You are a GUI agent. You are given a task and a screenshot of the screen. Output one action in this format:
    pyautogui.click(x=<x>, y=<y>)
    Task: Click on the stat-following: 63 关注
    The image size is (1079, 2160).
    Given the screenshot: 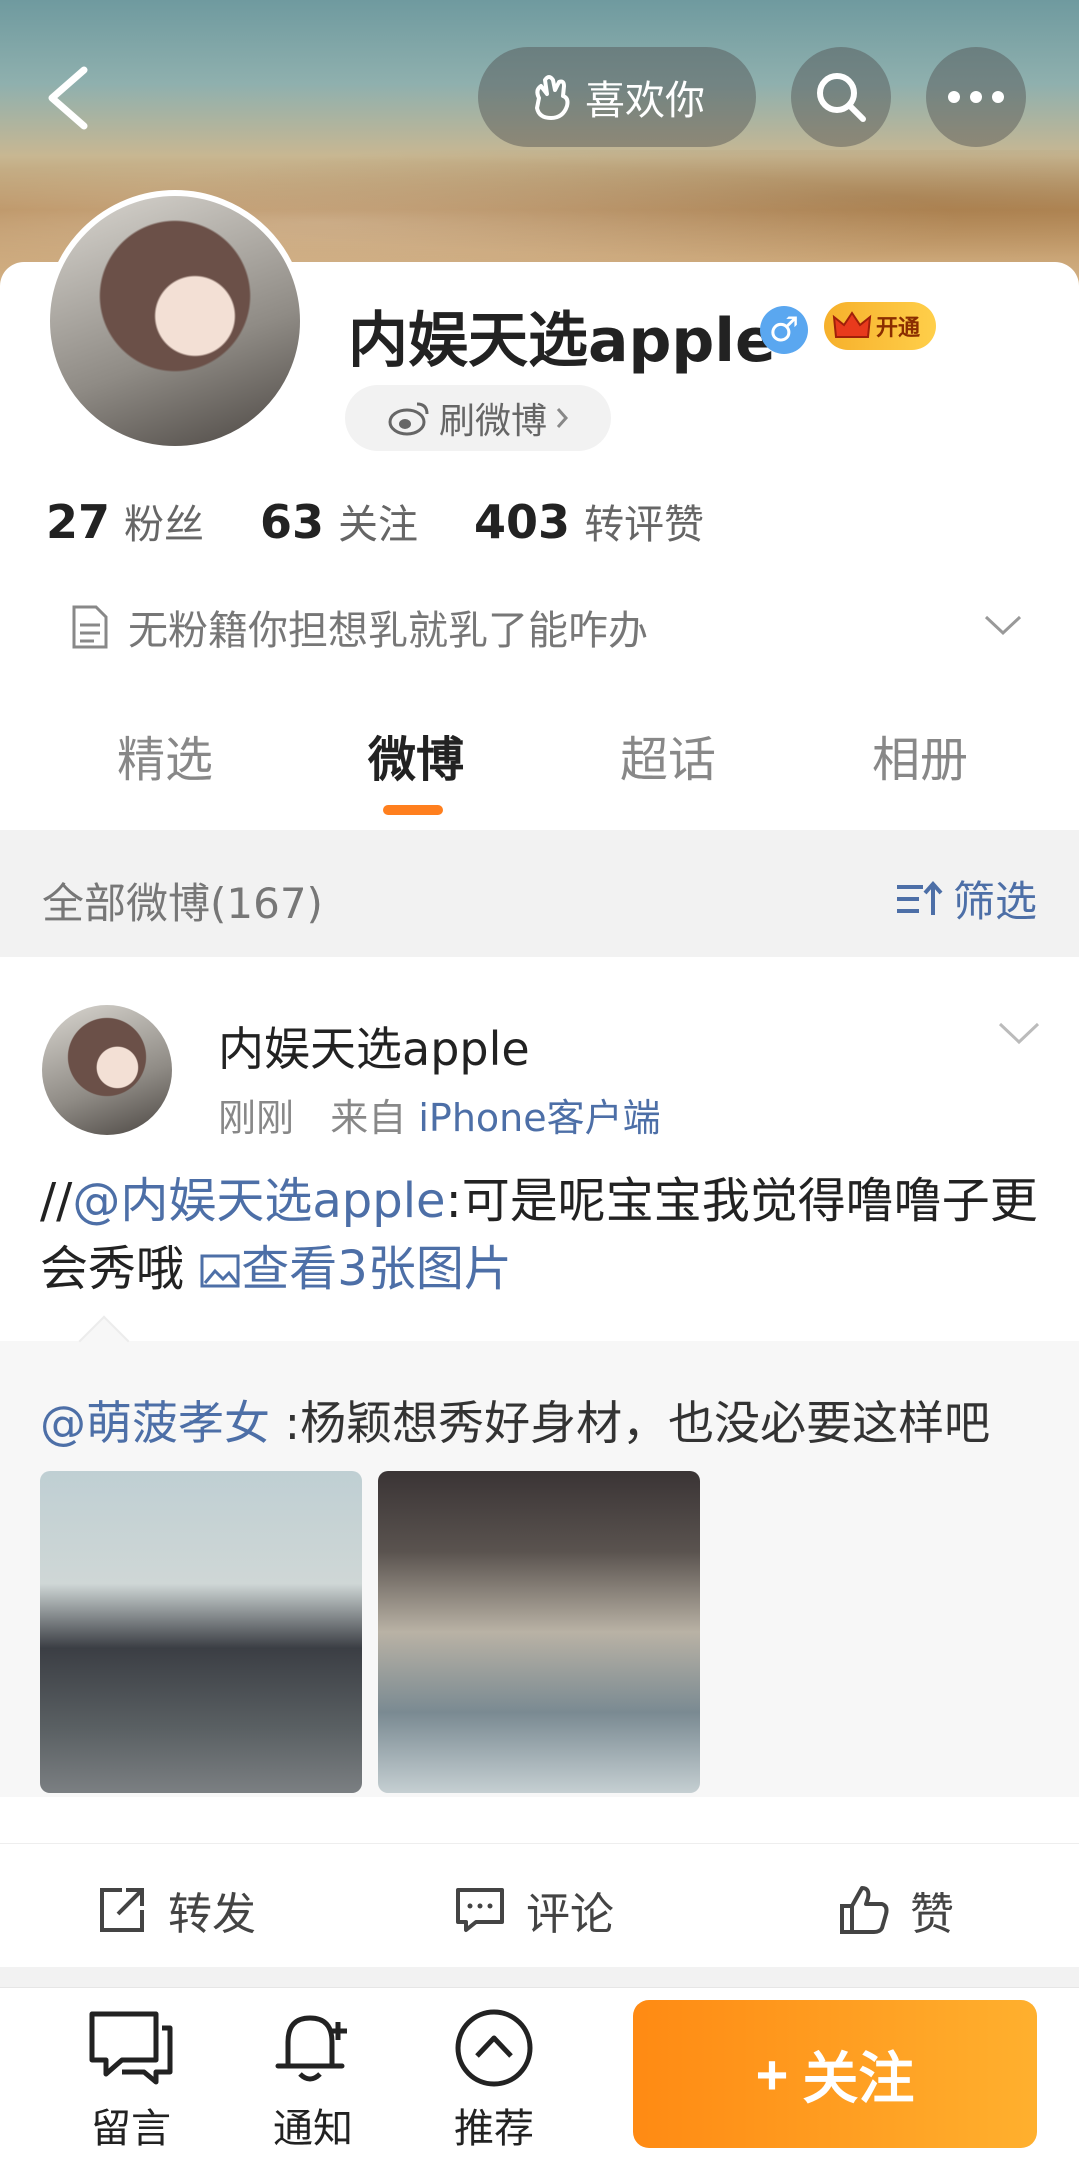 What is the action you would take?
    pyautogui.click(x=339, y=521)
    